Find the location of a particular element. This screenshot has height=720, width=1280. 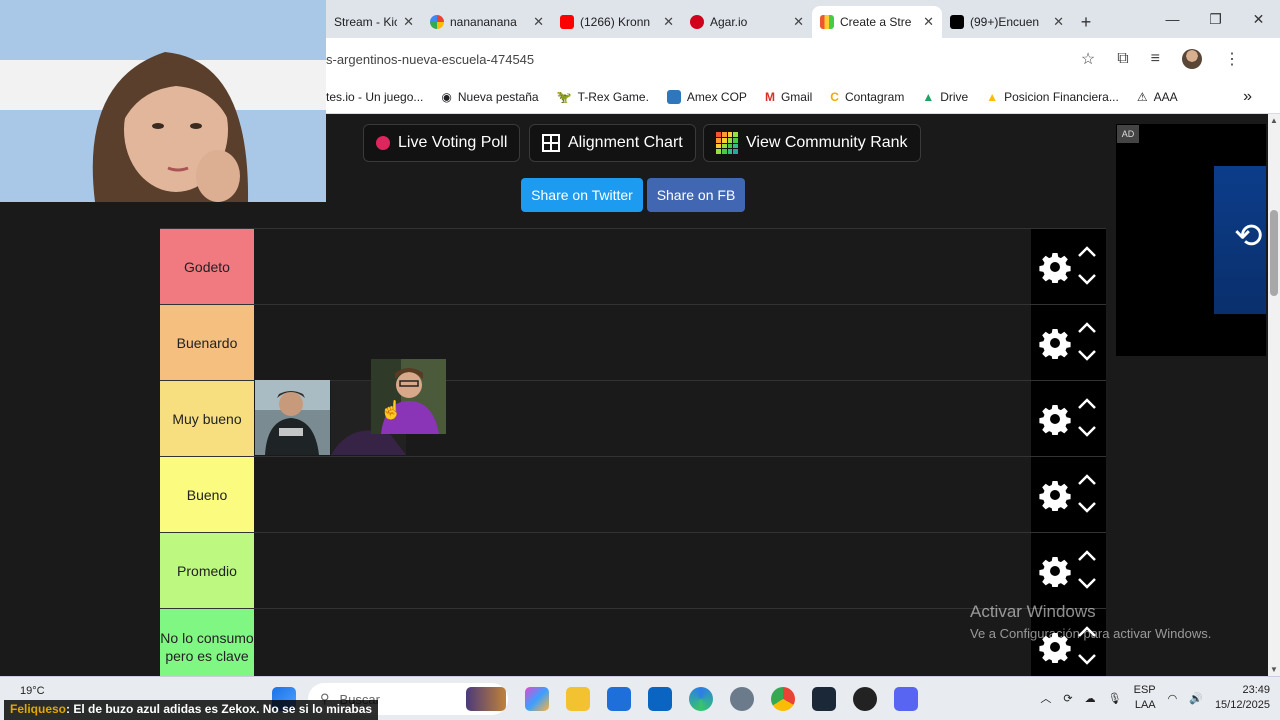

chevron-up-icon: ︿ is located at coordinates (1045, 698).